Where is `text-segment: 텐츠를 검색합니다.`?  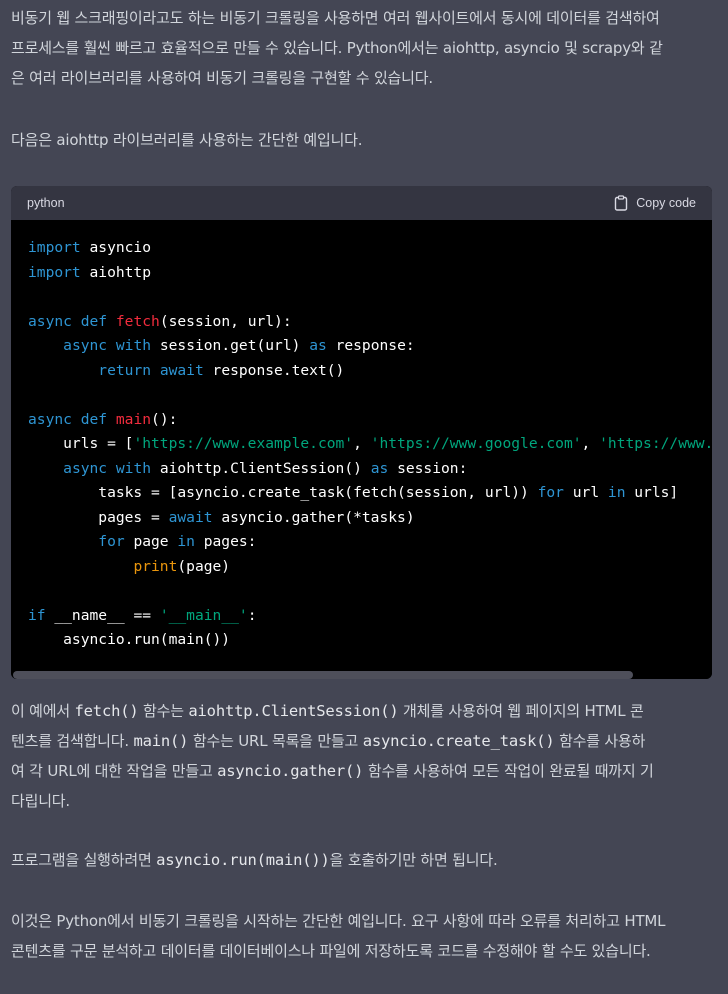
text-segment: 텐츠를 검색합니다. is located at coordinates (72, 741).